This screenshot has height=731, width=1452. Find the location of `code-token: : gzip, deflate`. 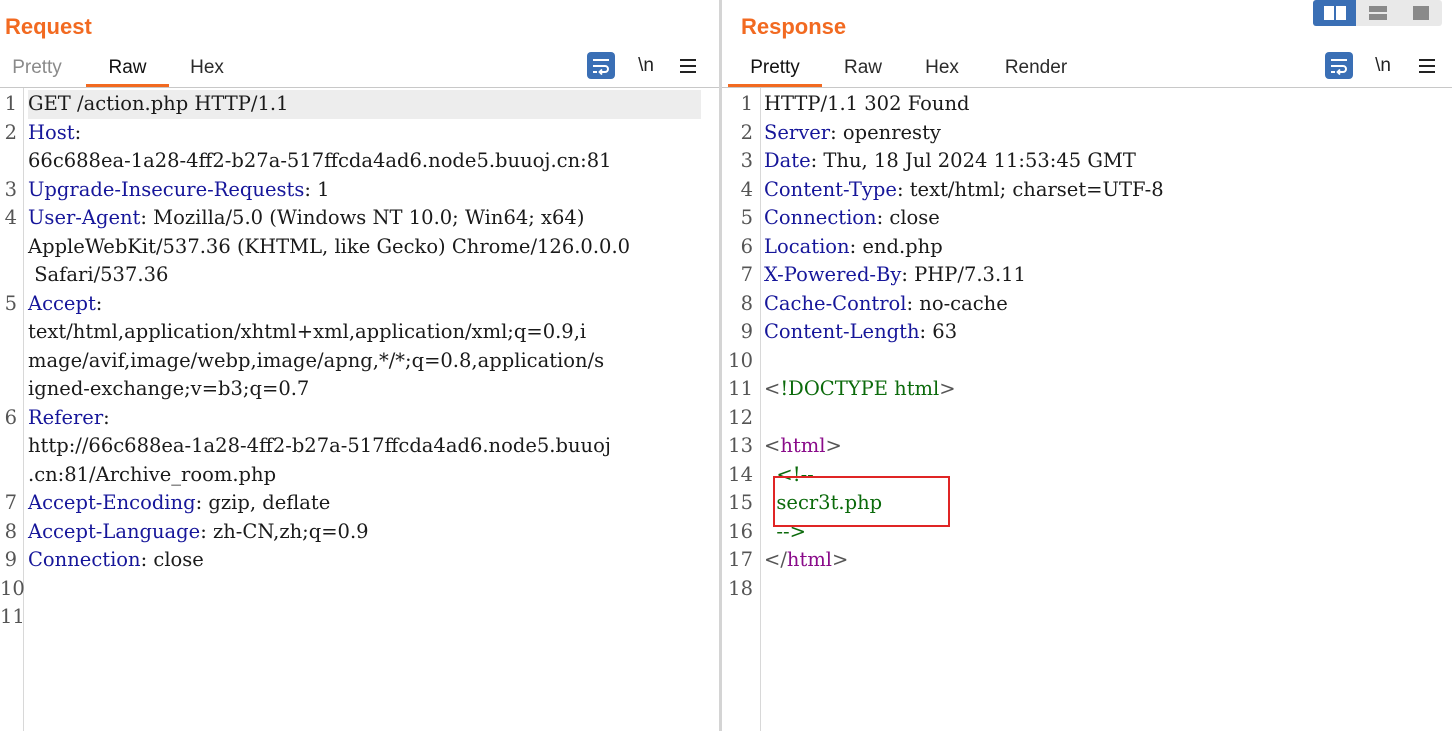

code-token: : gzip, deflate is located at coordinates (263, 502).